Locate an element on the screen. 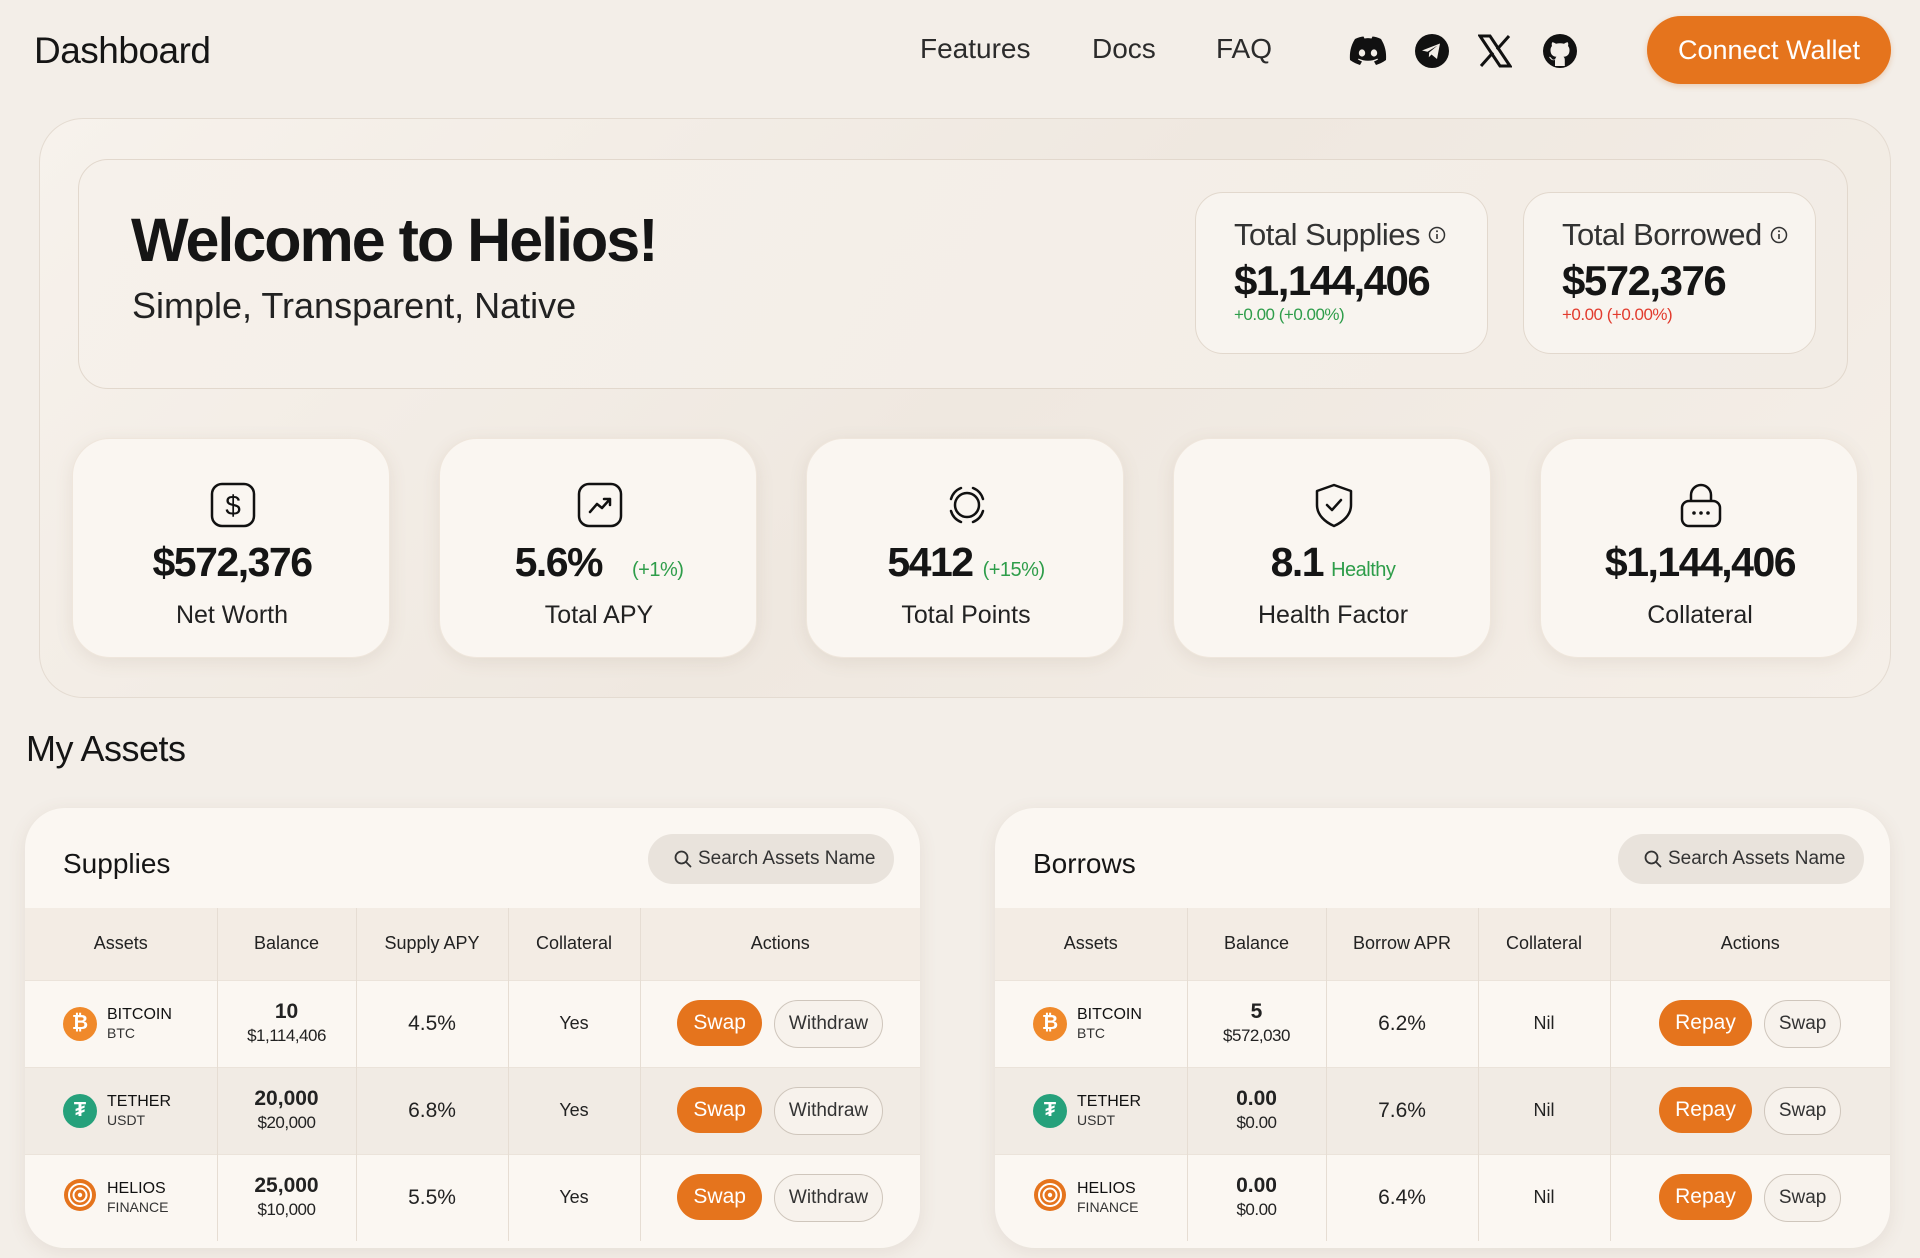 This screenshot has height=1258, width=1920. balance-usd: $572,030 is located at coordinates (1256, 1035).